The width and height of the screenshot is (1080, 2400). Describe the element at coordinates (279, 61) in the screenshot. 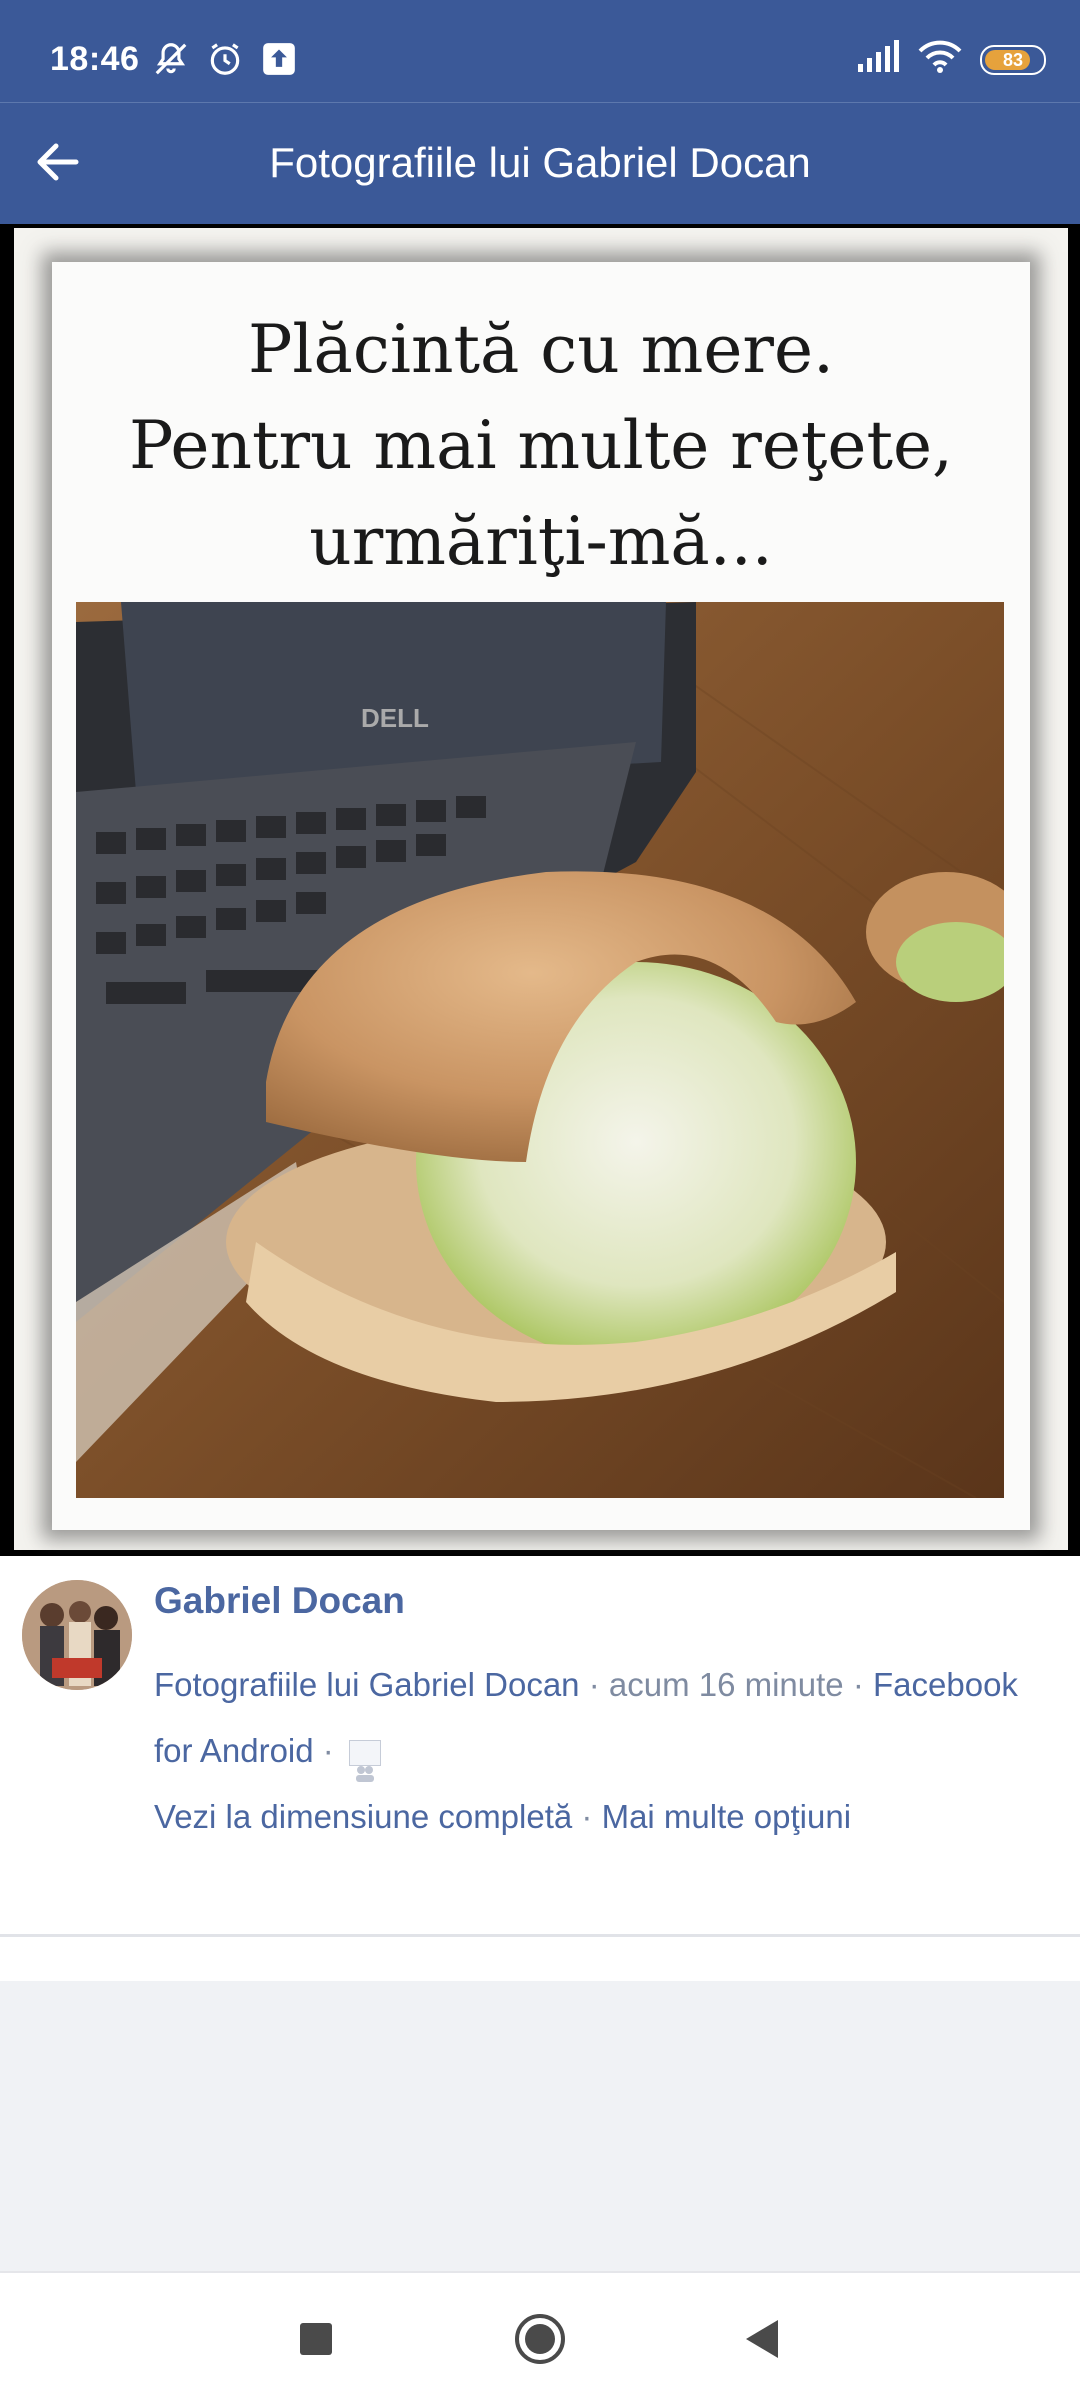

I see `upload-icon` at that location.